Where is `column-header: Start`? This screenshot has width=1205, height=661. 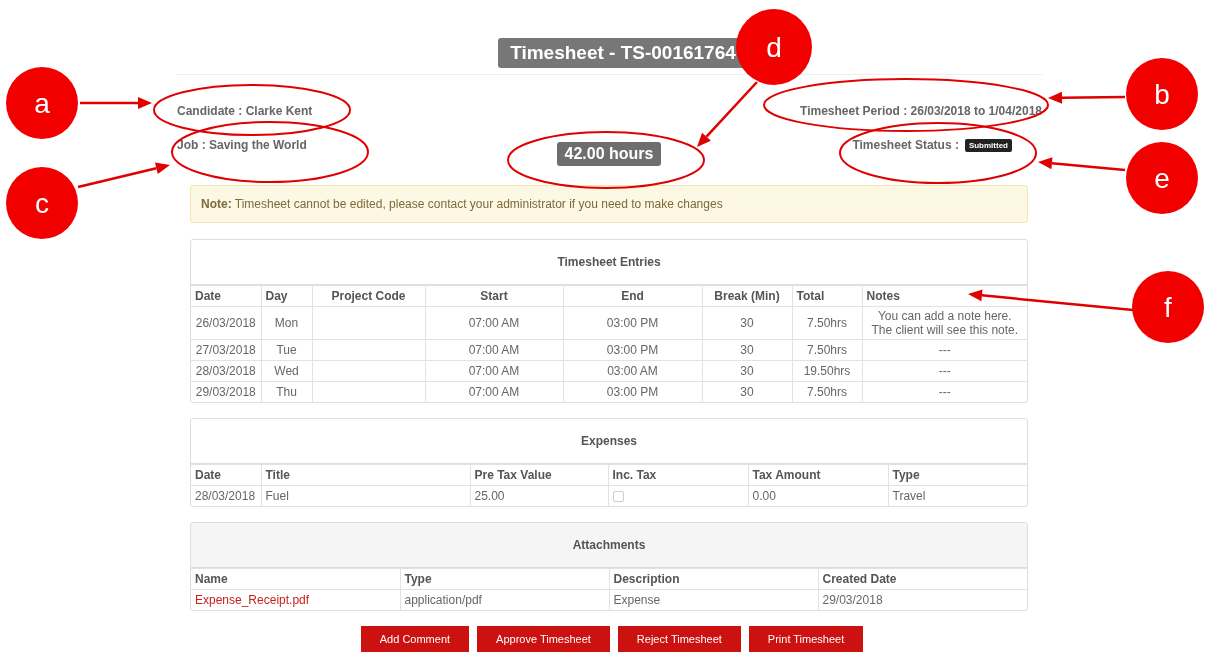
column-header: Start is located at coordinates (494, 296).